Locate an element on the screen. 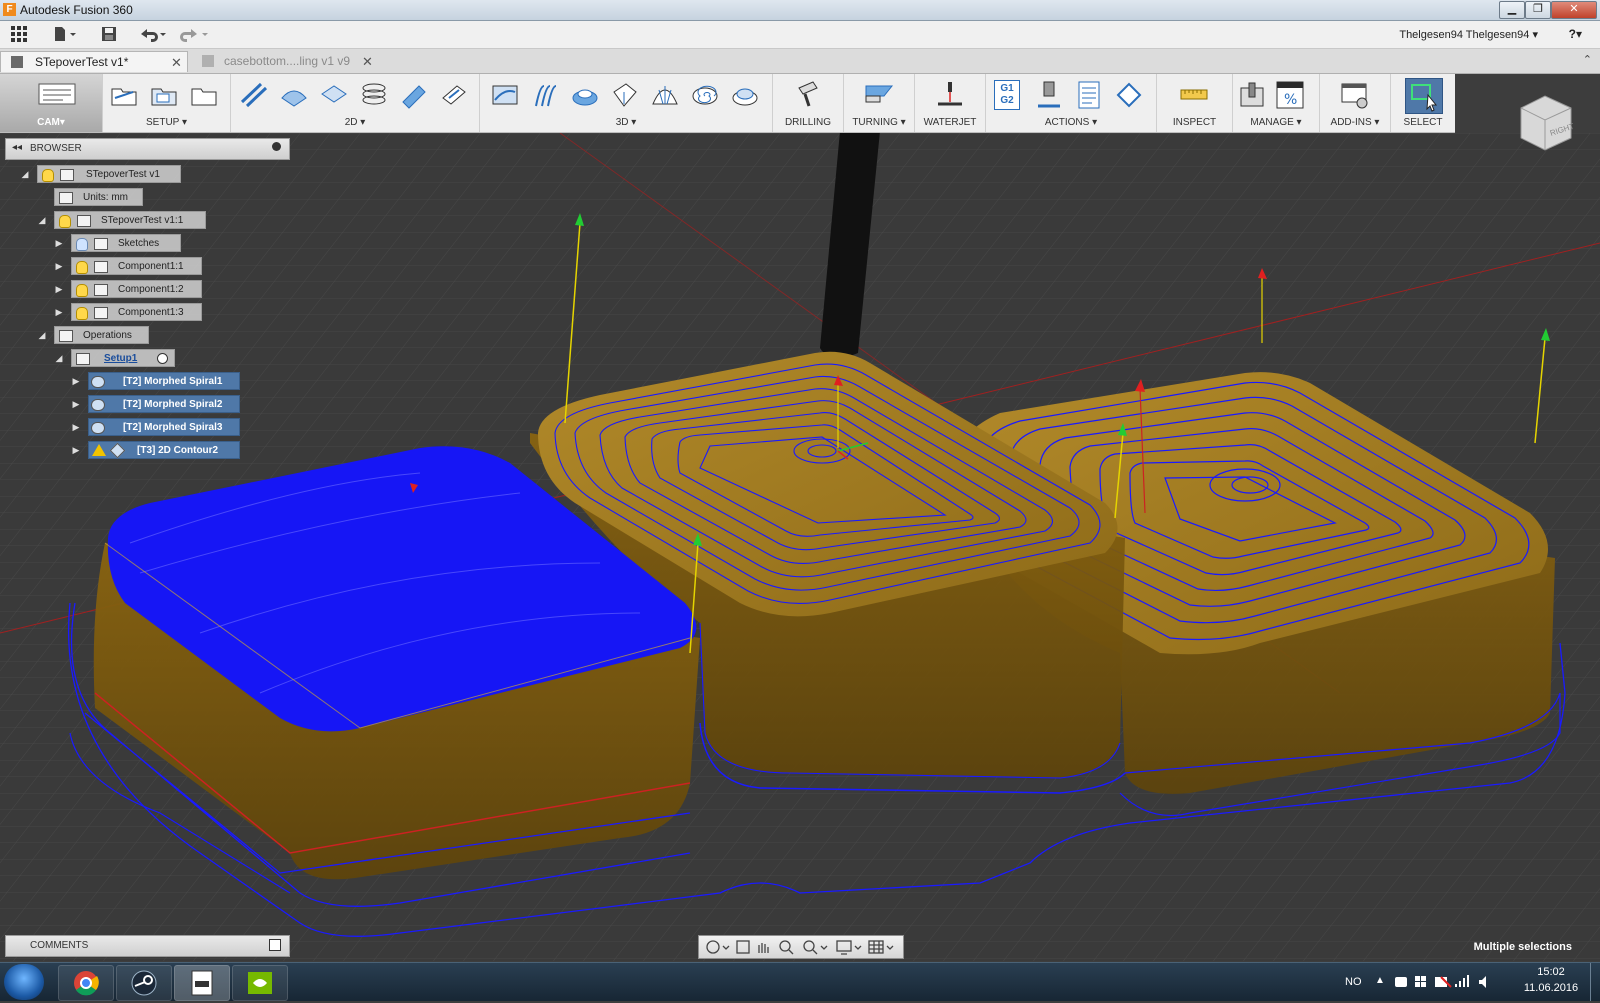  browser-panel-header: ◂◂ BROWSER is located at coordinates (147, 149).